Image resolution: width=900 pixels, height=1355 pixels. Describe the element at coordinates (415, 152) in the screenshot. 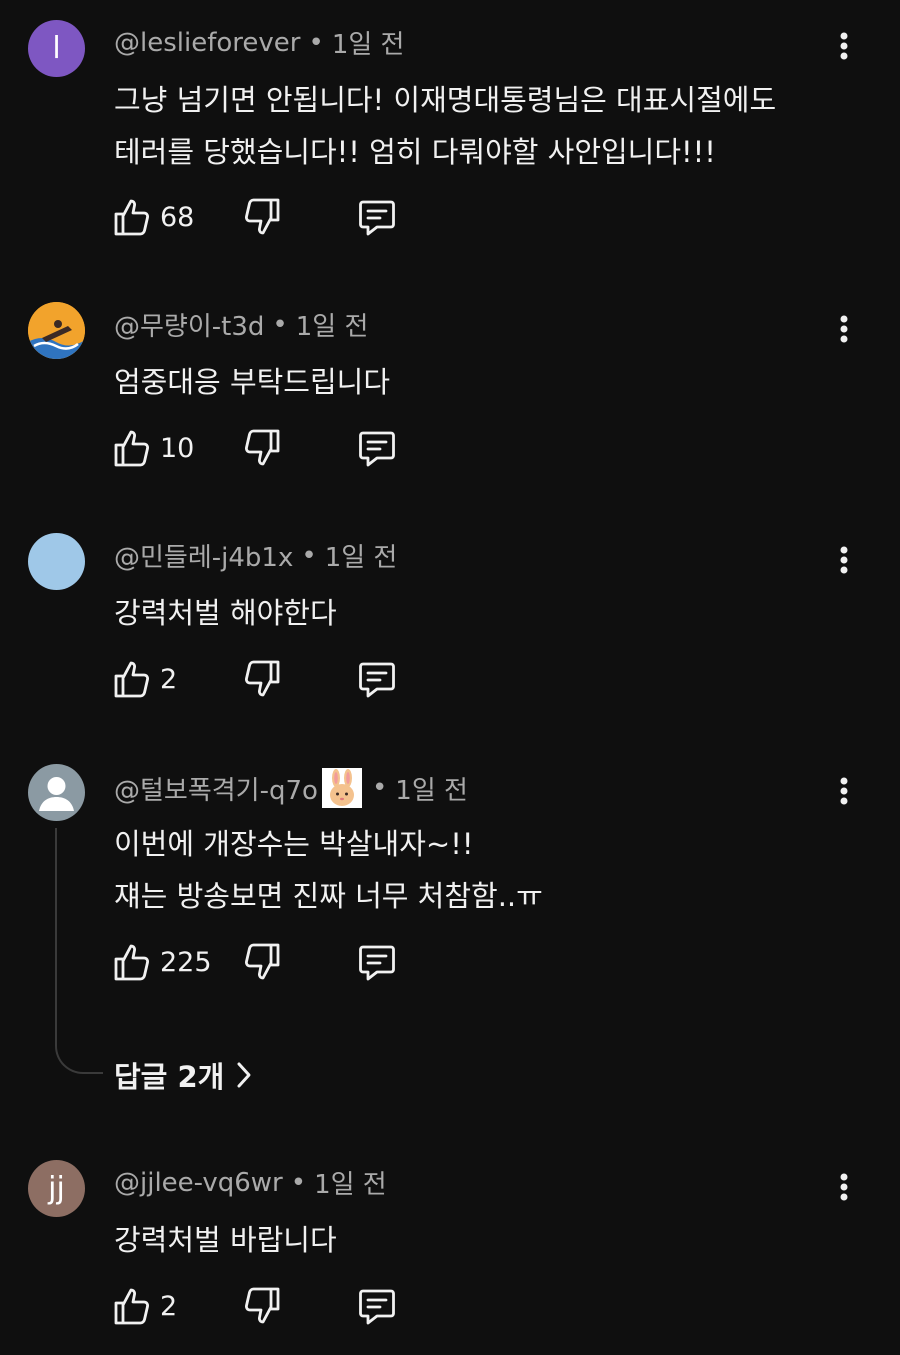

I see `comment-text-line: 테러를 당했습니다!! 엄히 다뤄야할 사안입니다!!!` at that location.